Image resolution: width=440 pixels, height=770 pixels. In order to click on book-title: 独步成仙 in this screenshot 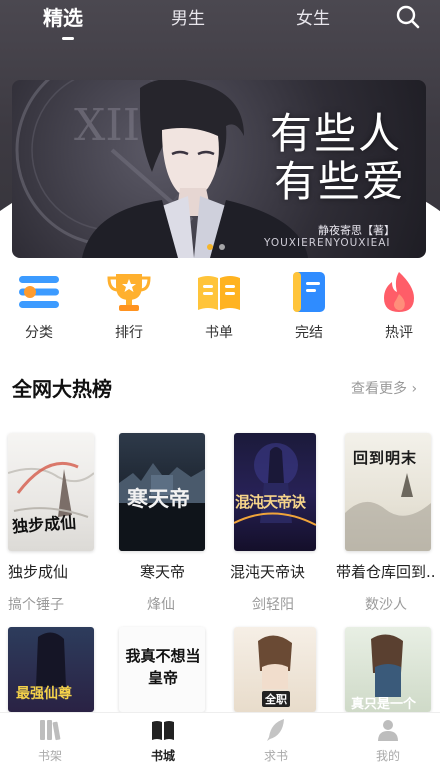, I will do `click(38, 572)`.